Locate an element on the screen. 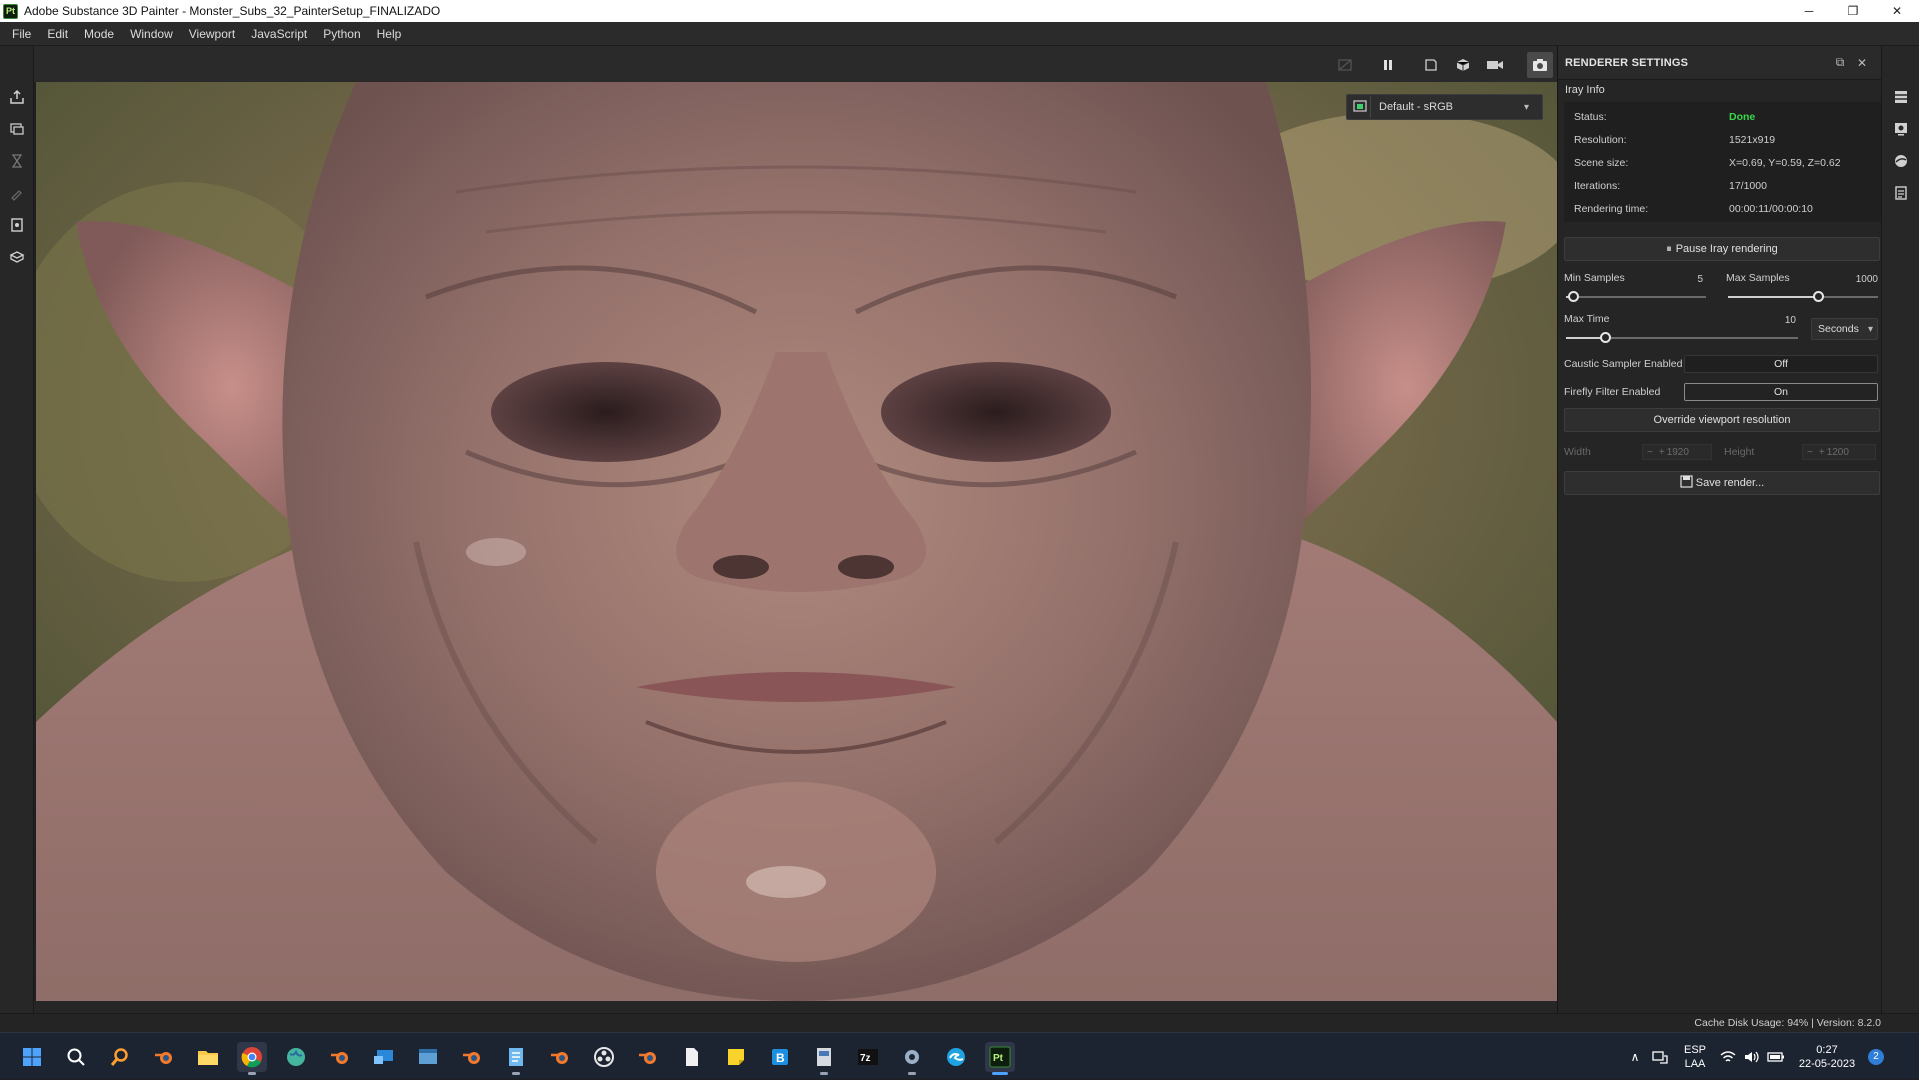 The width and height of the screenshot is (1919, 1080). substance-painter-taskbar-icon: Pt is located at coordinates (1000, 1058).